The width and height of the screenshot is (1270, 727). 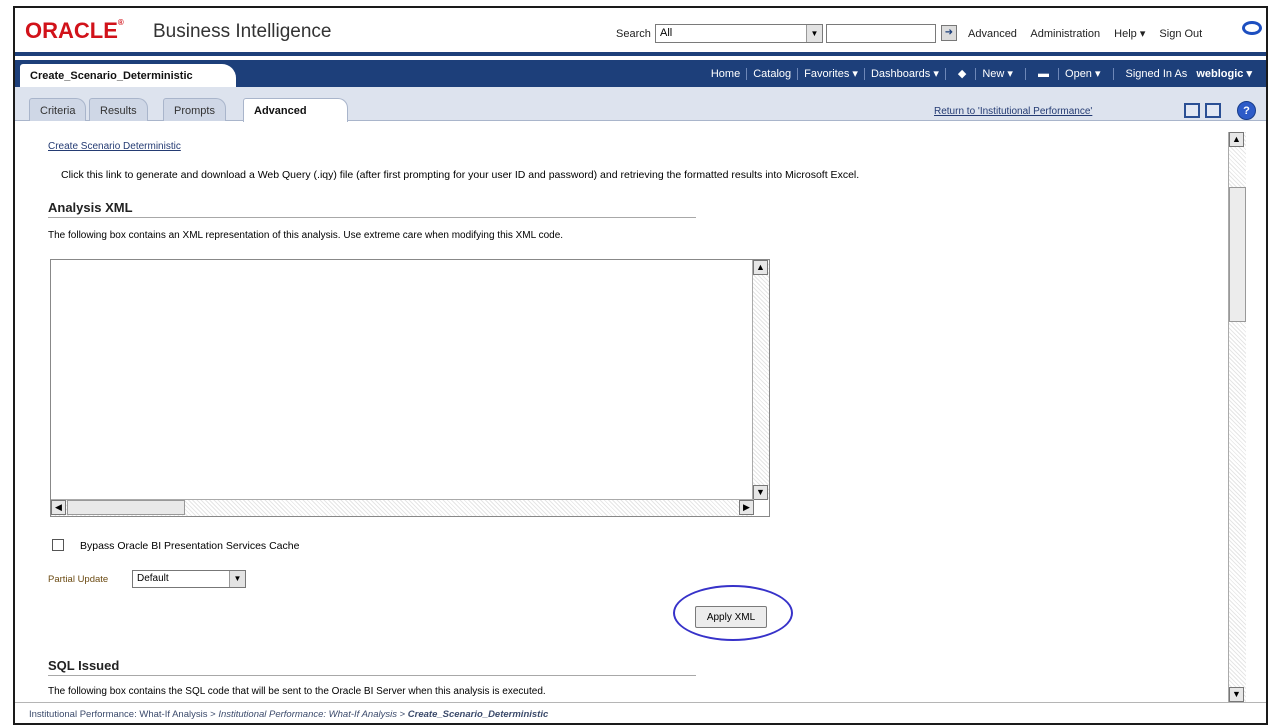 I want to click on oracle-ring-icon, so click(x=1252, y=28).